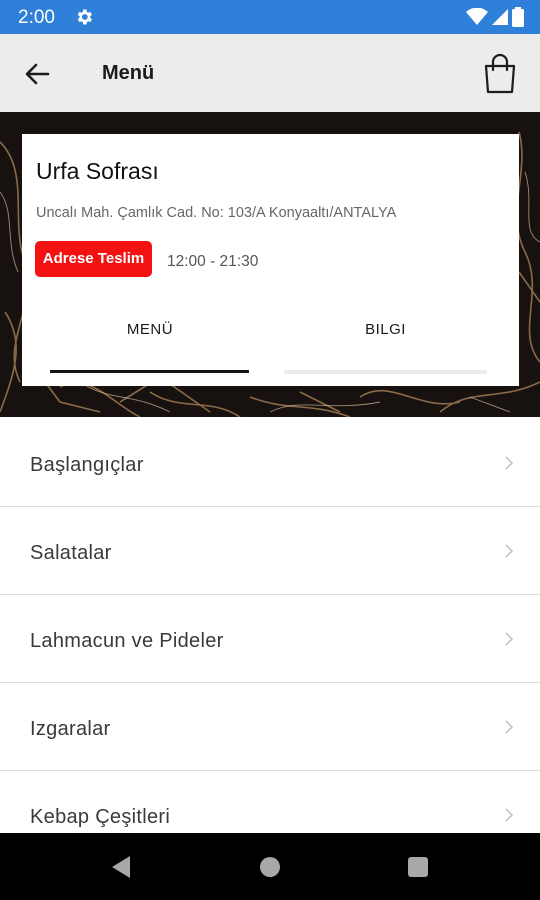  Describe the element at coordinates (500, 17) in the screenshot. I see `signal-icon` at that location.